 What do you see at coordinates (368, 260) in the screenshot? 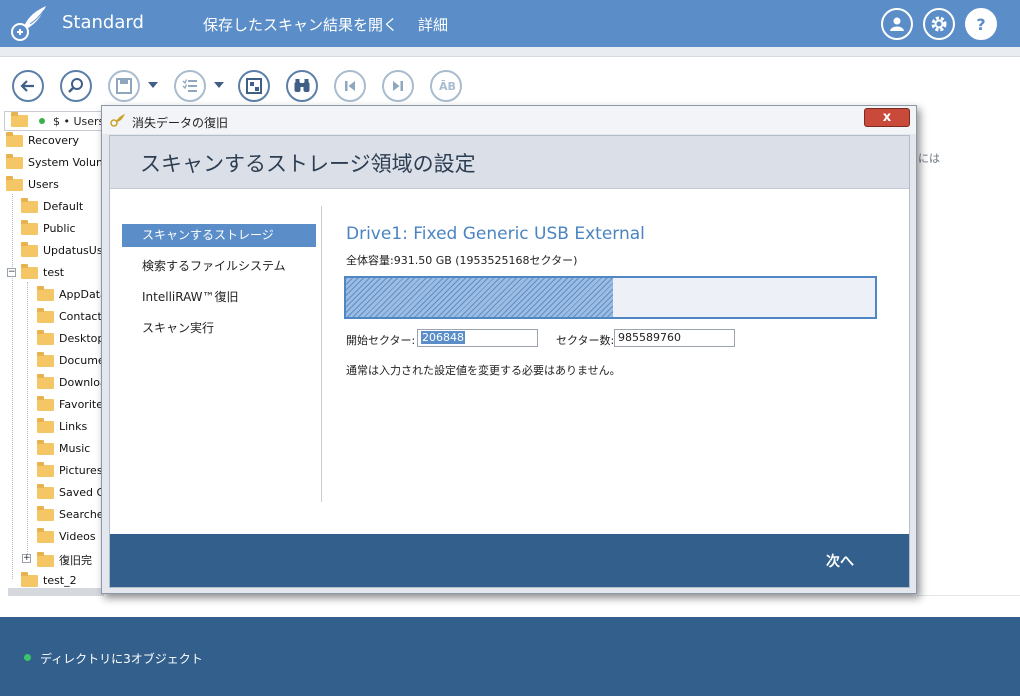
I see `capacity-label: 全体容量` at bounding box center [368, 260].